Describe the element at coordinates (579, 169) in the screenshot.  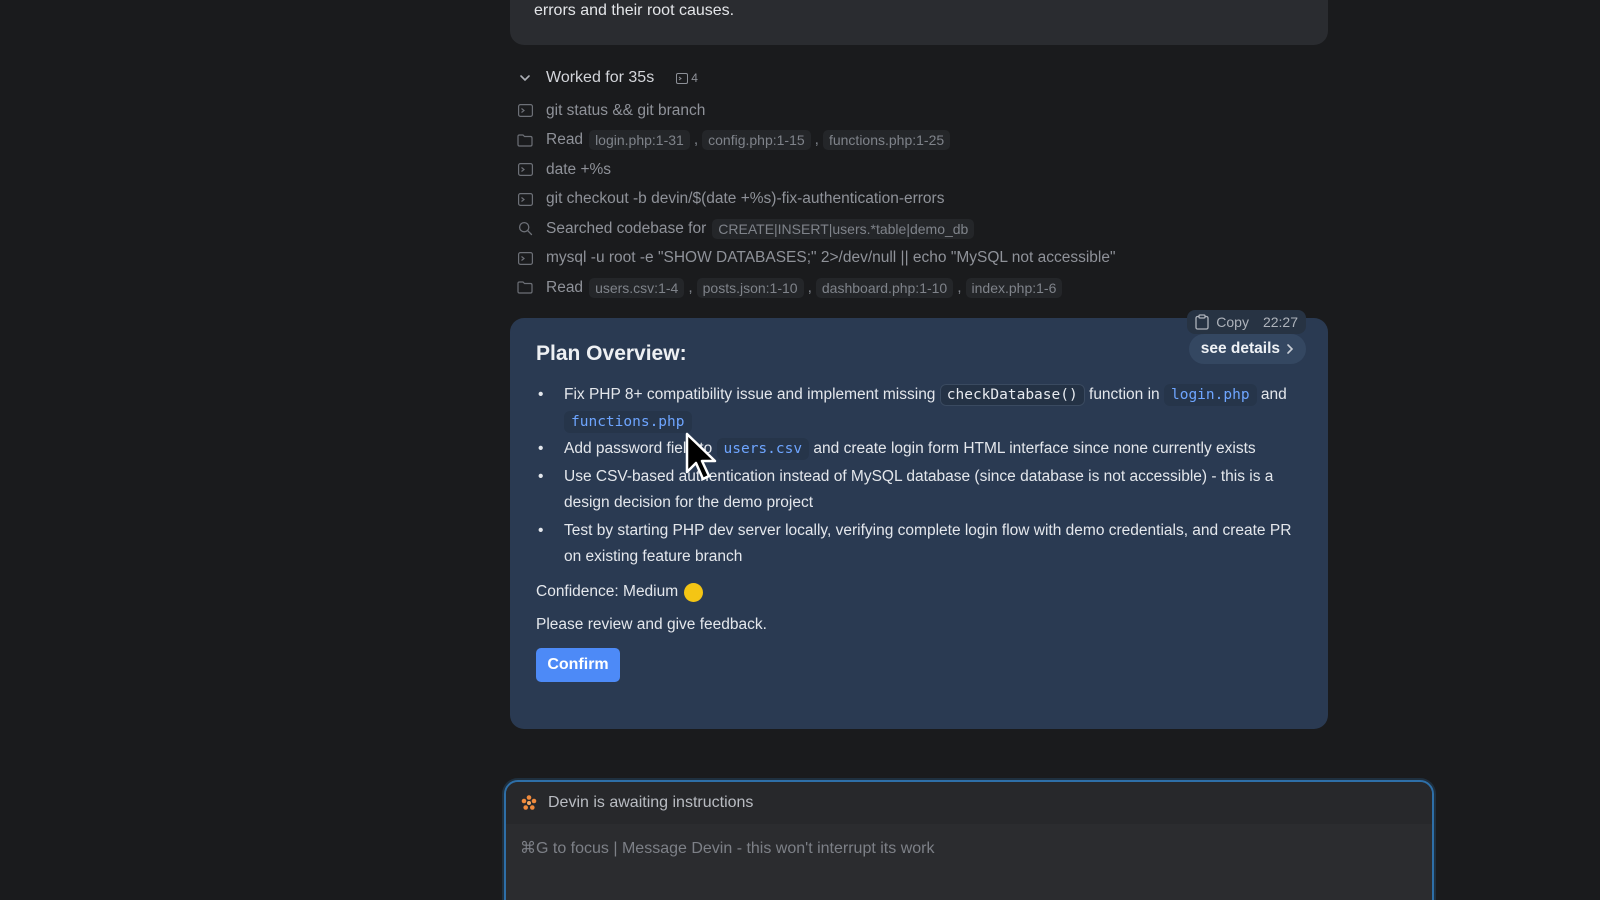
I see `worklog-row-text: date +%s` at that location.